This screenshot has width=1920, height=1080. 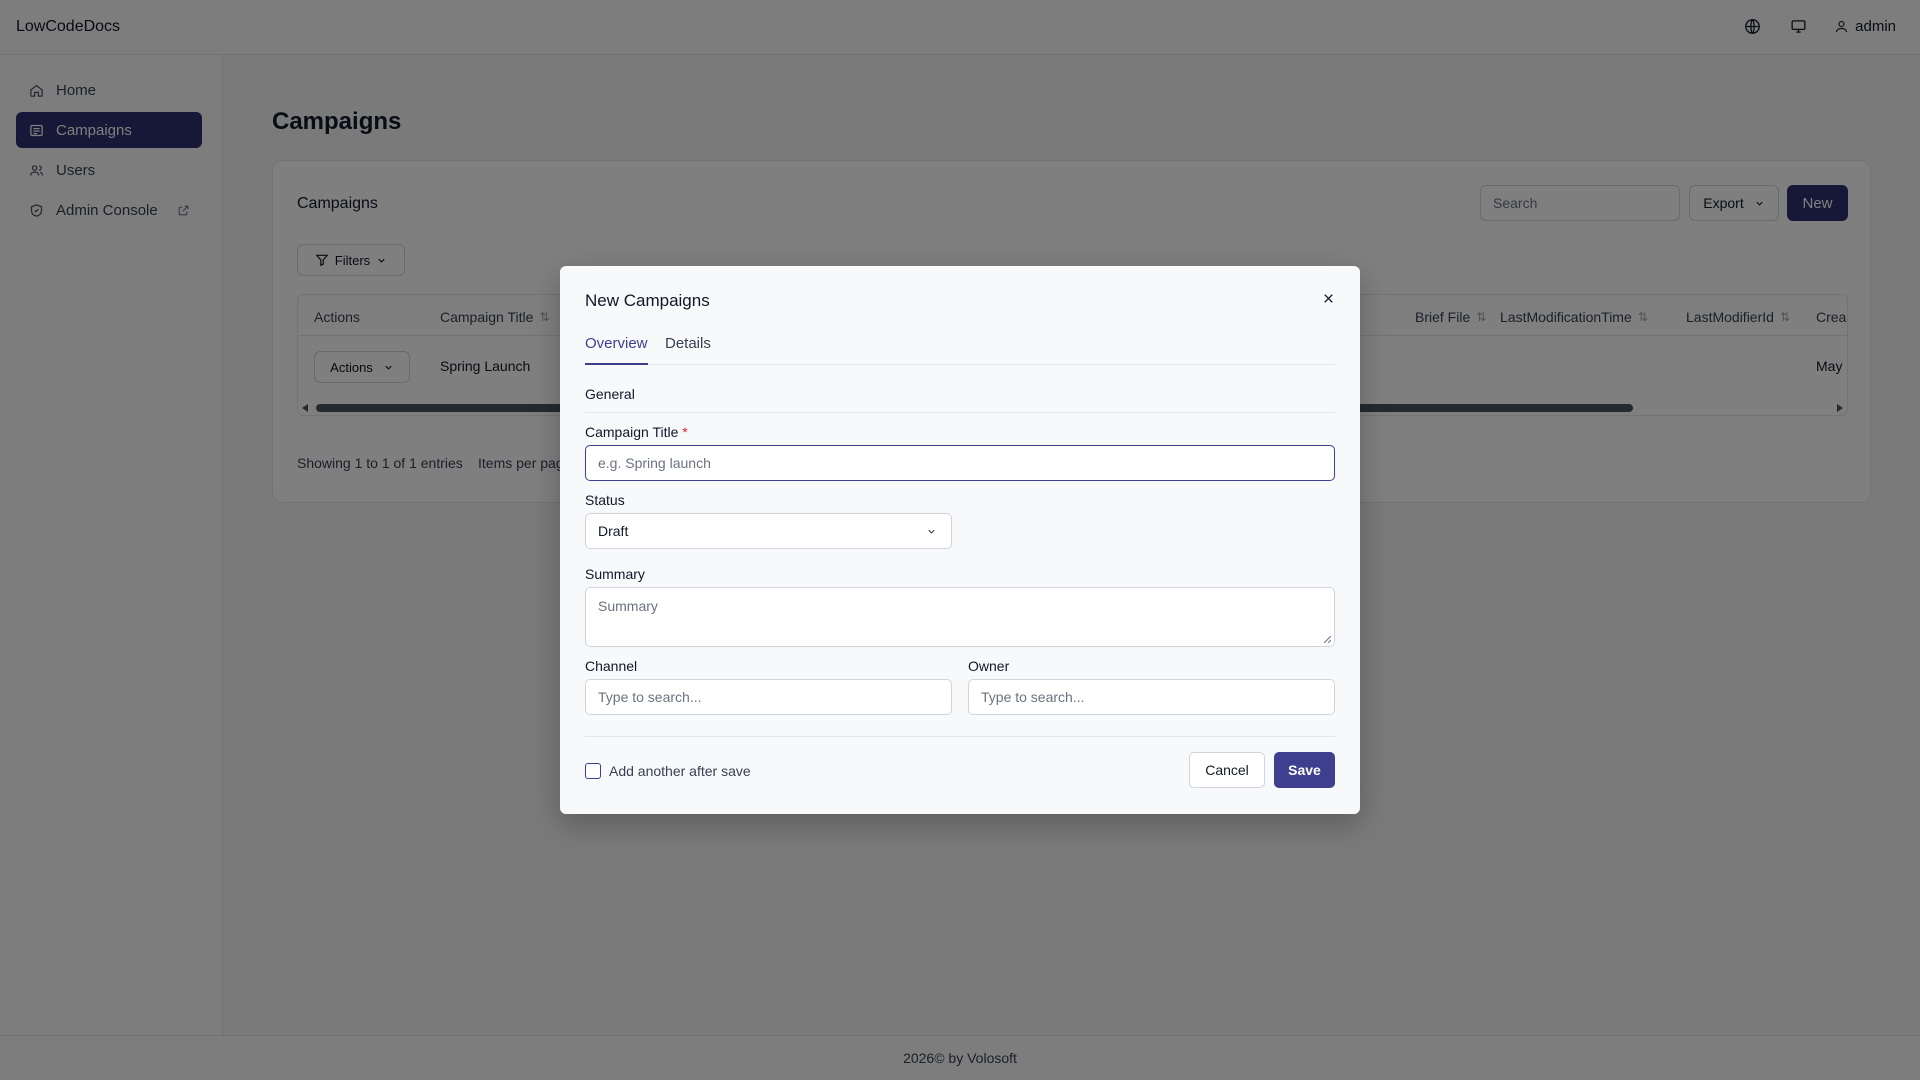 What do you see at coordinates (616, 350) in the screenshot?
I see `tab-overview: Overview` at bounding box center [616, 350].